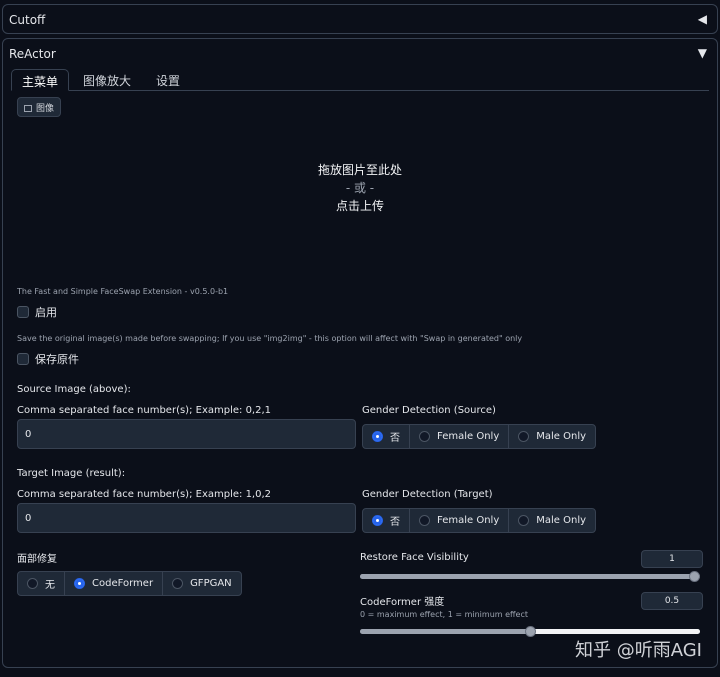  I want to click on gender-target-option-male: Male Only, so click(552, 520).